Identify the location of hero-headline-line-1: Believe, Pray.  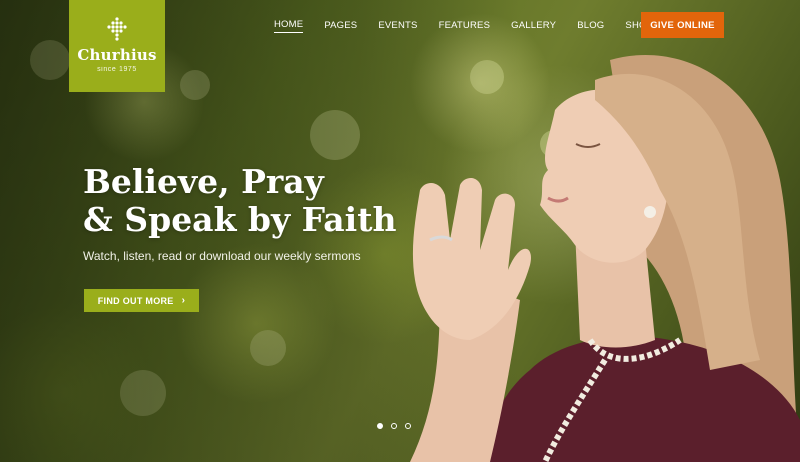
(203, 181).